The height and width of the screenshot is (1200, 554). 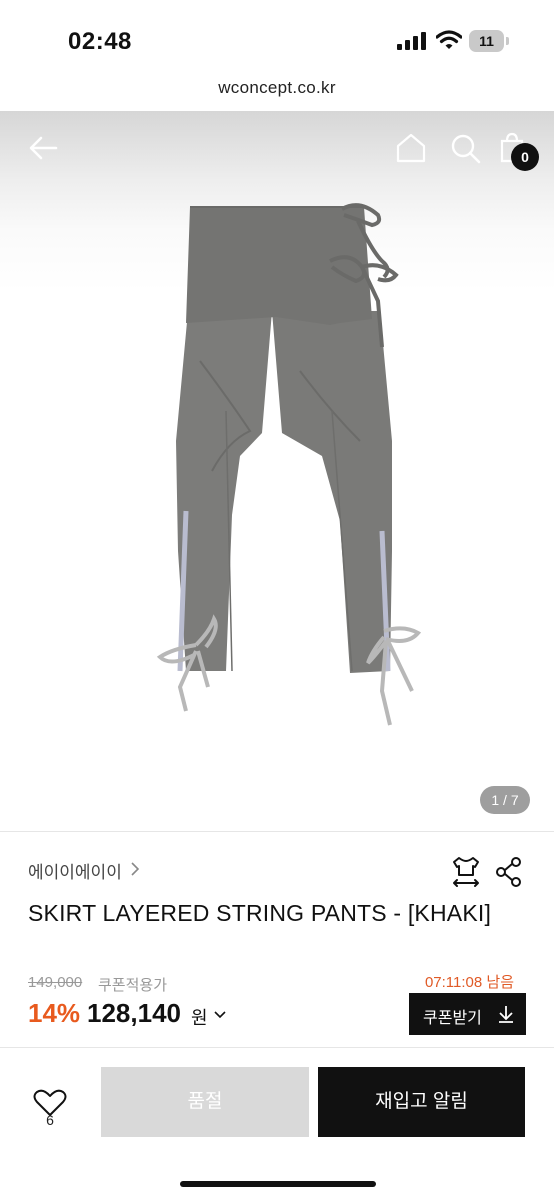 I want to click on wish-count: 6, so click(x=50, y=1120).